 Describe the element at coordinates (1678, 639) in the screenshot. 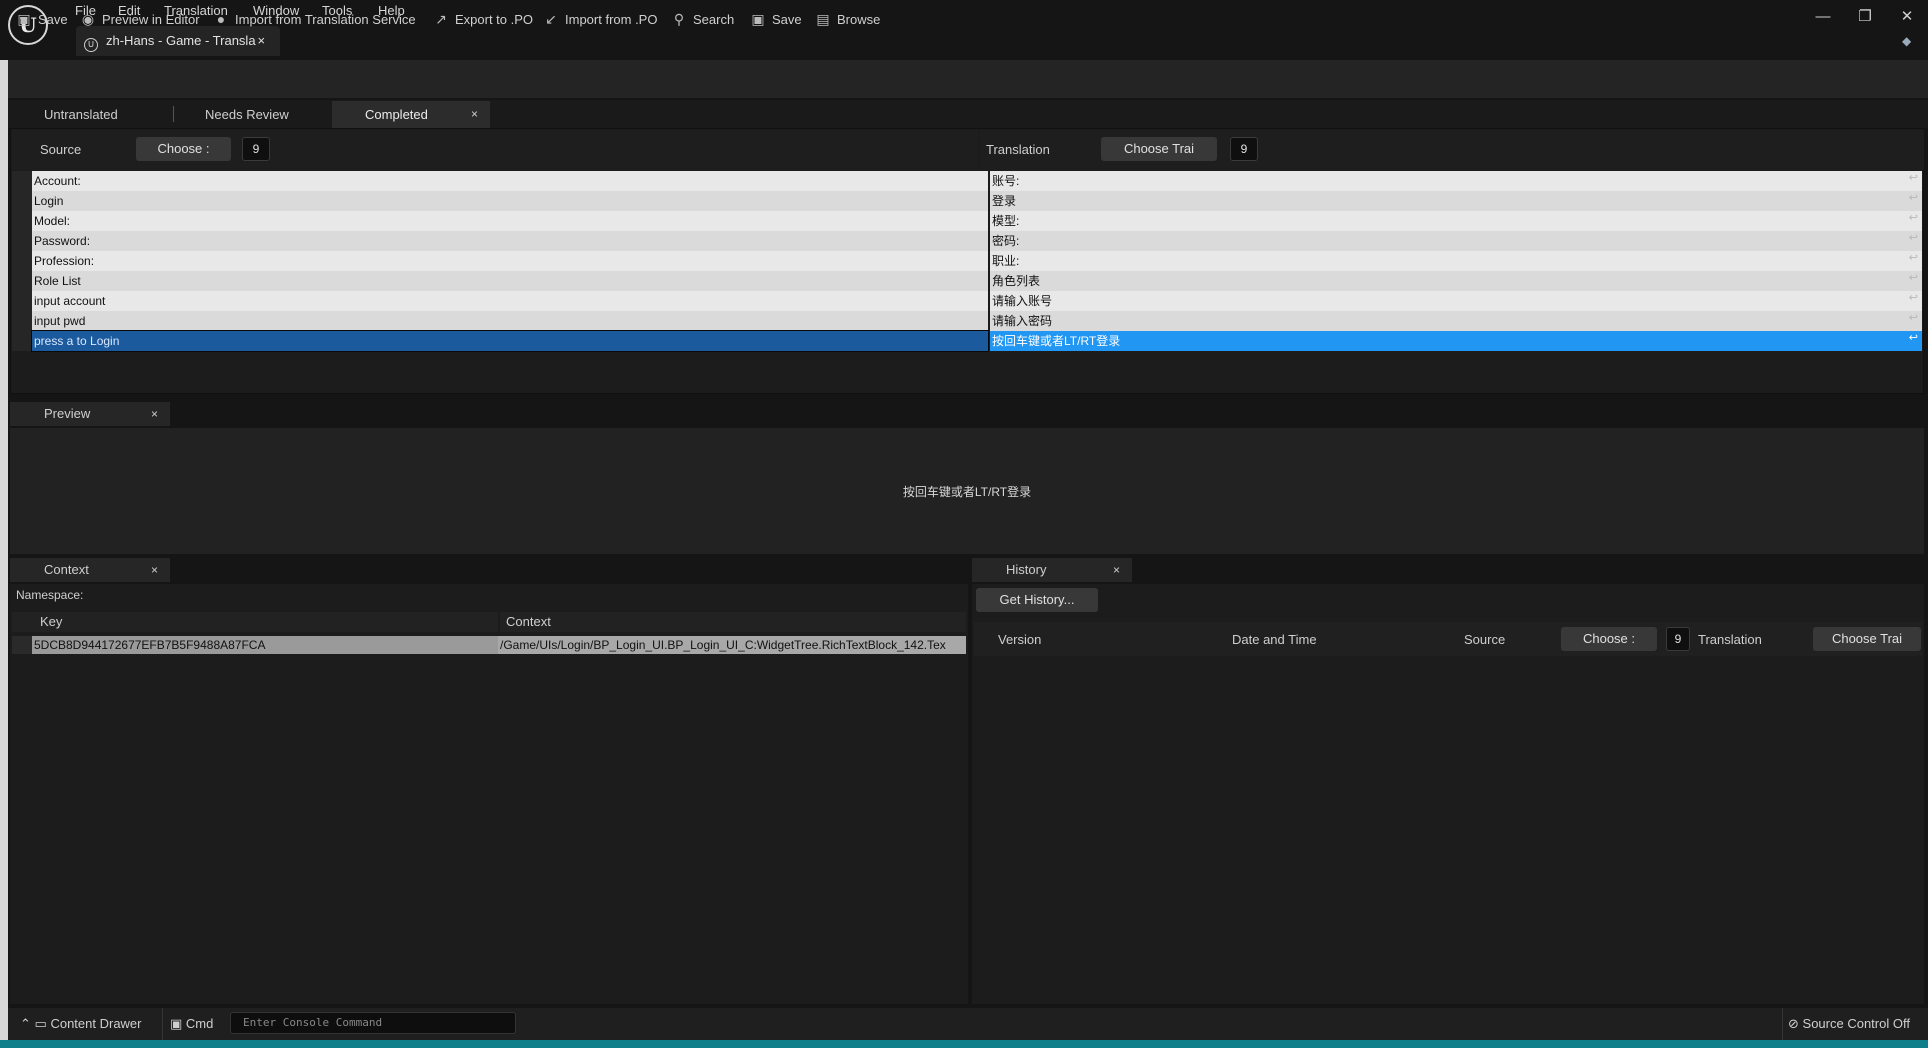

I see `history-source-font-size: 9` at that location.